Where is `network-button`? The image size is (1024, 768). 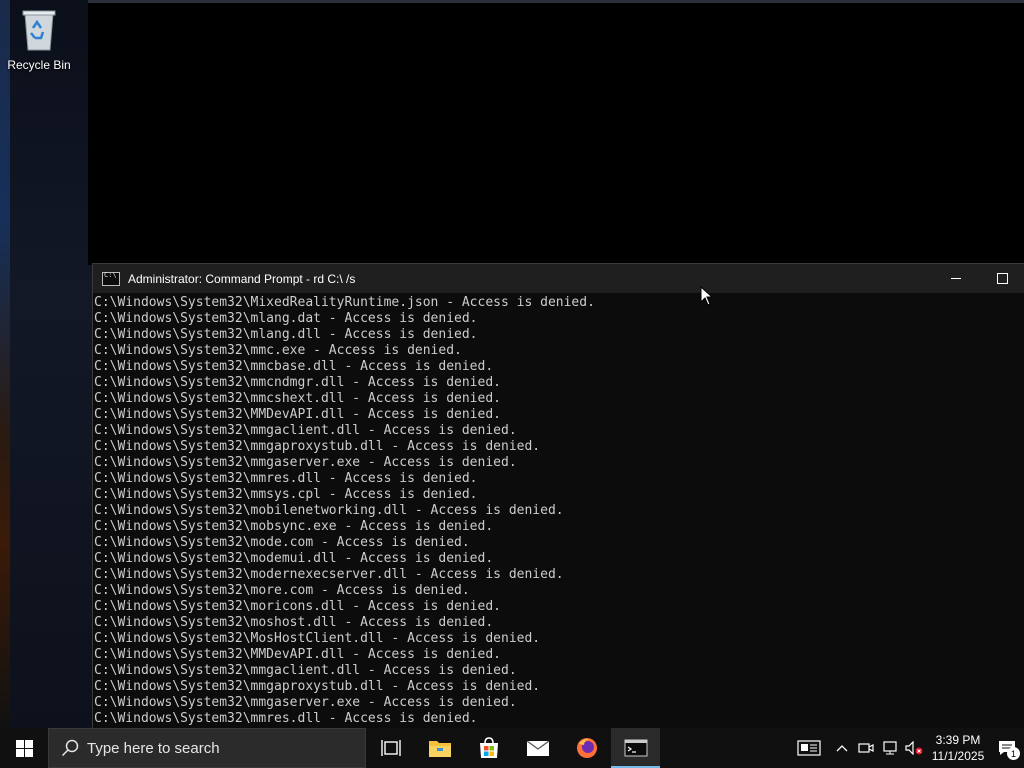
network-button is located at coordinates (890, 748).